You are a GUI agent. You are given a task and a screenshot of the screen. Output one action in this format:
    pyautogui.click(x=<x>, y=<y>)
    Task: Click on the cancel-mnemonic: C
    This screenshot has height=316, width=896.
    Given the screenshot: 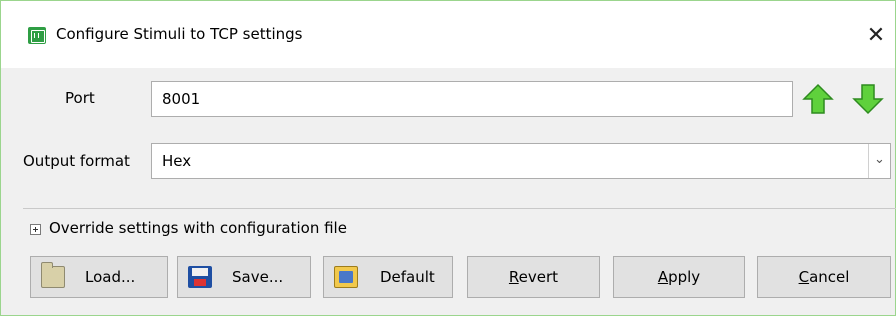 What is the action you would take?
    pyautogui.click(x=804, y=277)
    